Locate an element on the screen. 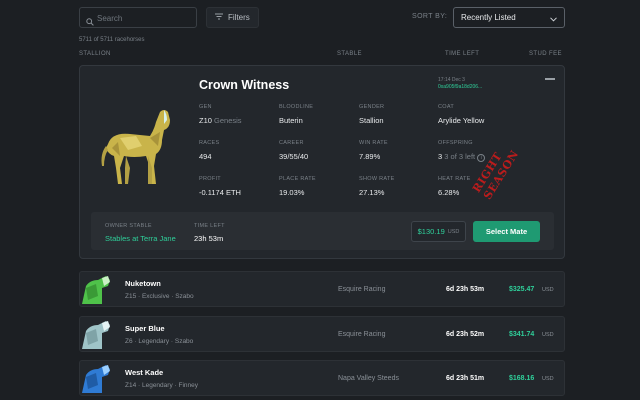 The image size is (640, 400). stat-label: PROFIT is located at coordinates (210, 179).